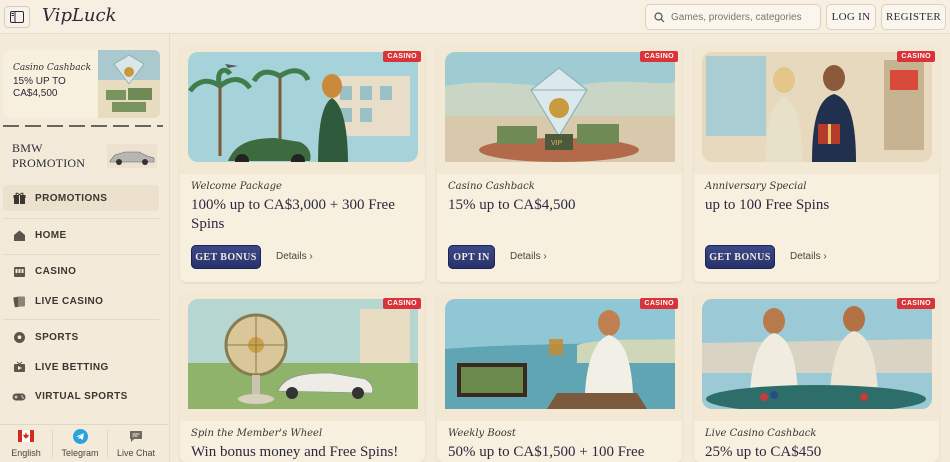  Describe the element at coordinates (19, 301) in the screenshot. I see `cards-icon` at that location.